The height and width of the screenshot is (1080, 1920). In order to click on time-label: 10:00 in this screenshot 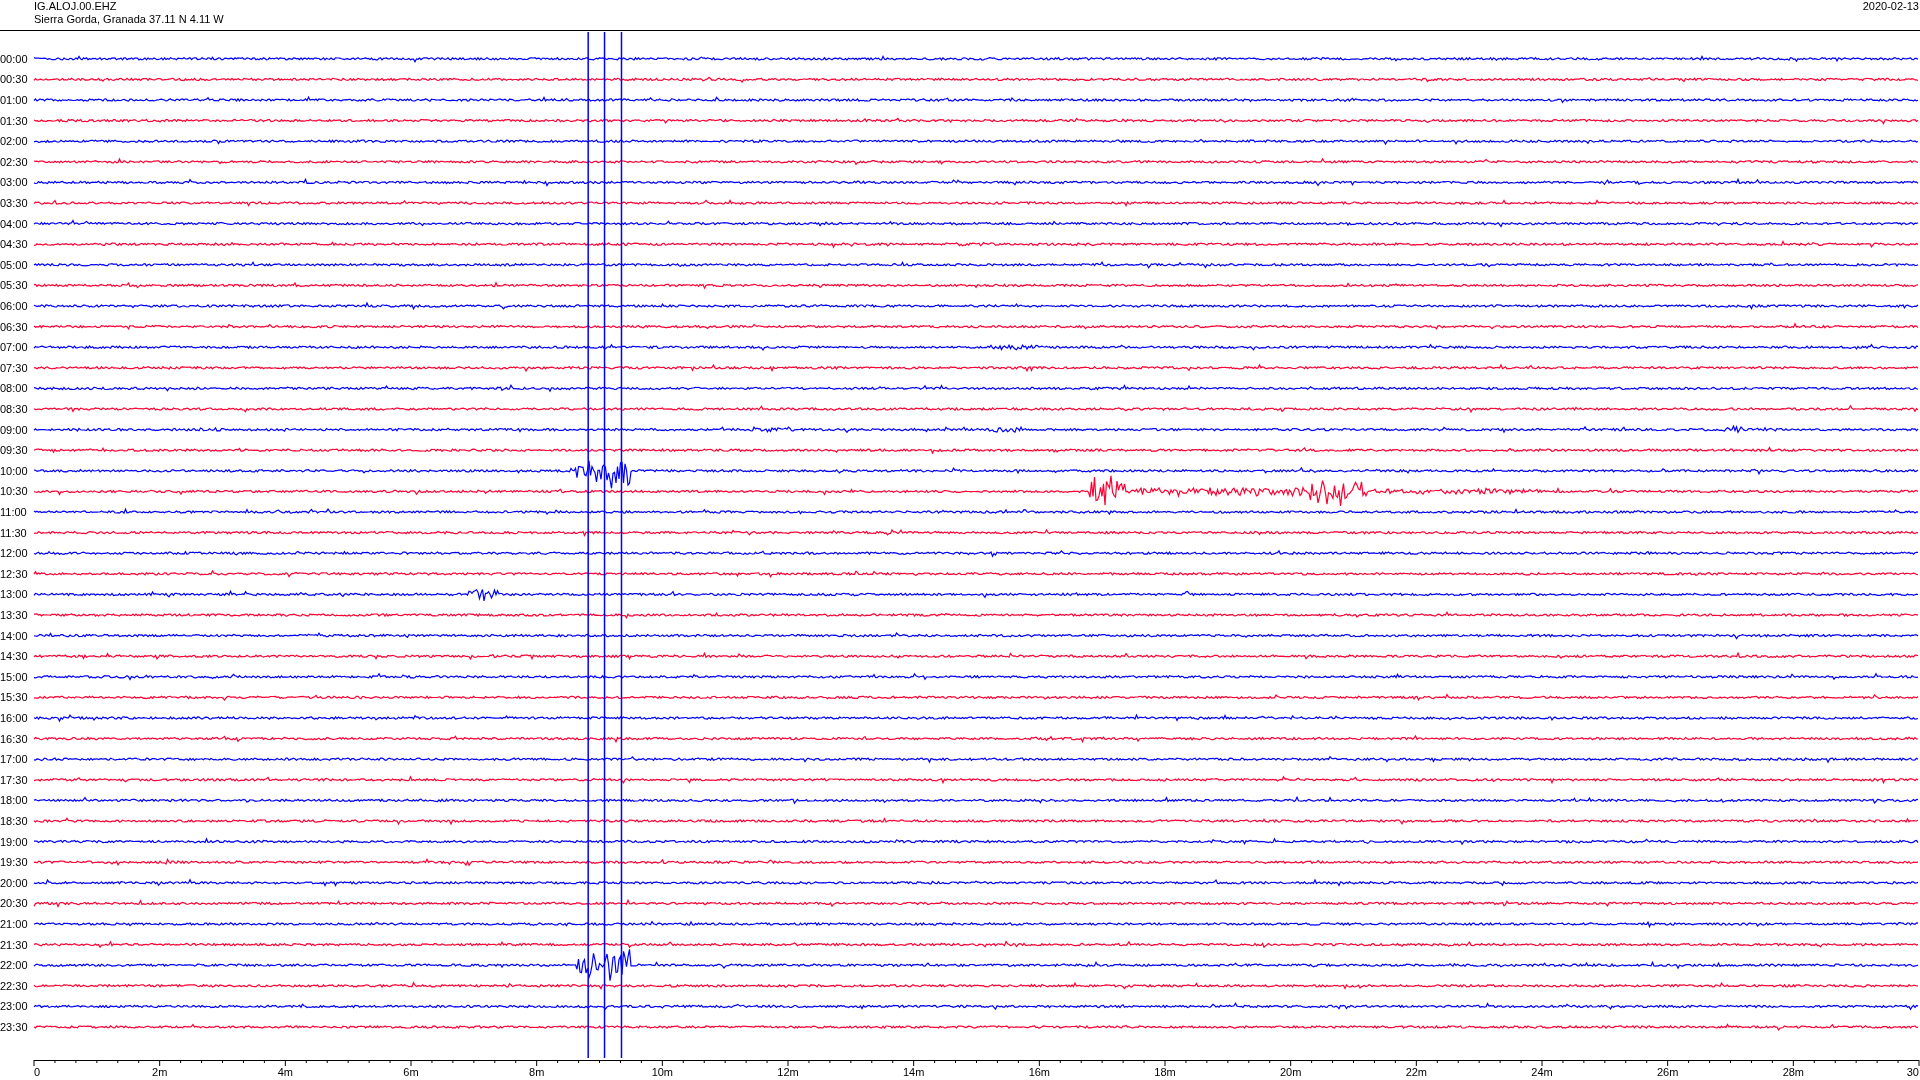, I will do `click(14, 470)`.